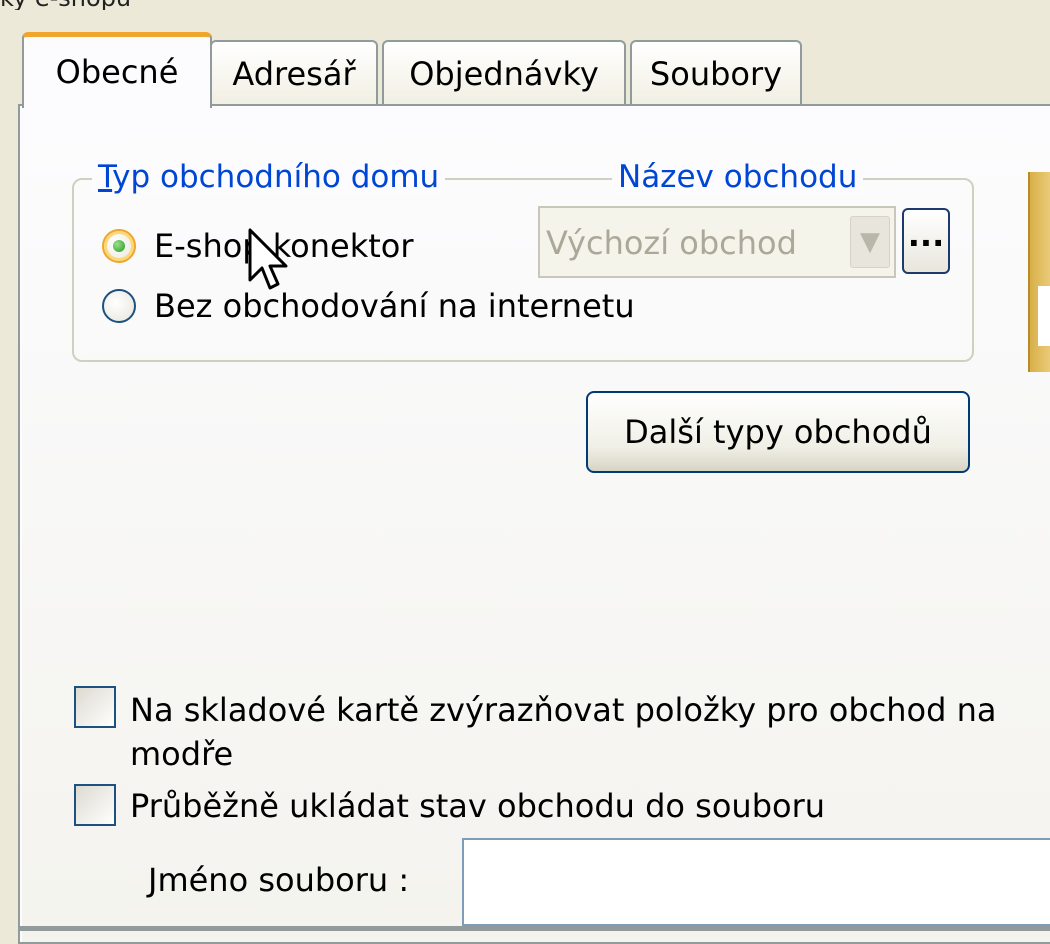  What do you see at coordinates (181, 754) in the screenshot?
I see `highlight-items-label-cont: modře` at bounding box center [181, 754].